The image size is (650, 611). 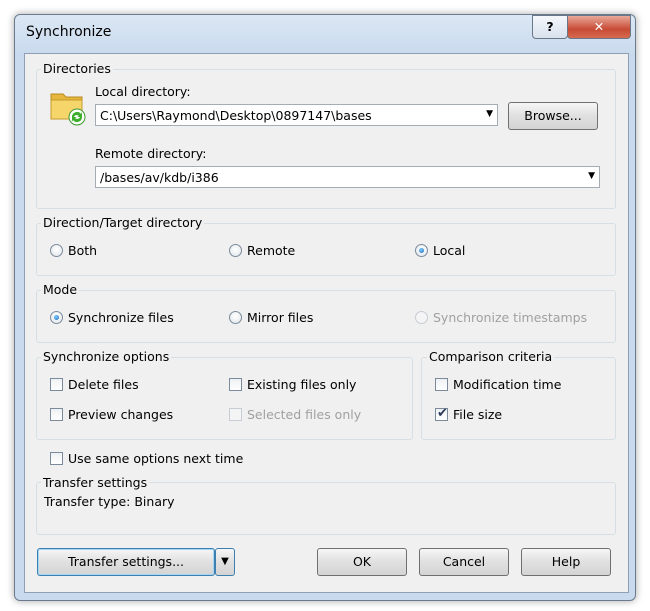 I want to click on direction-both-radio, so click(x=56, y=250).